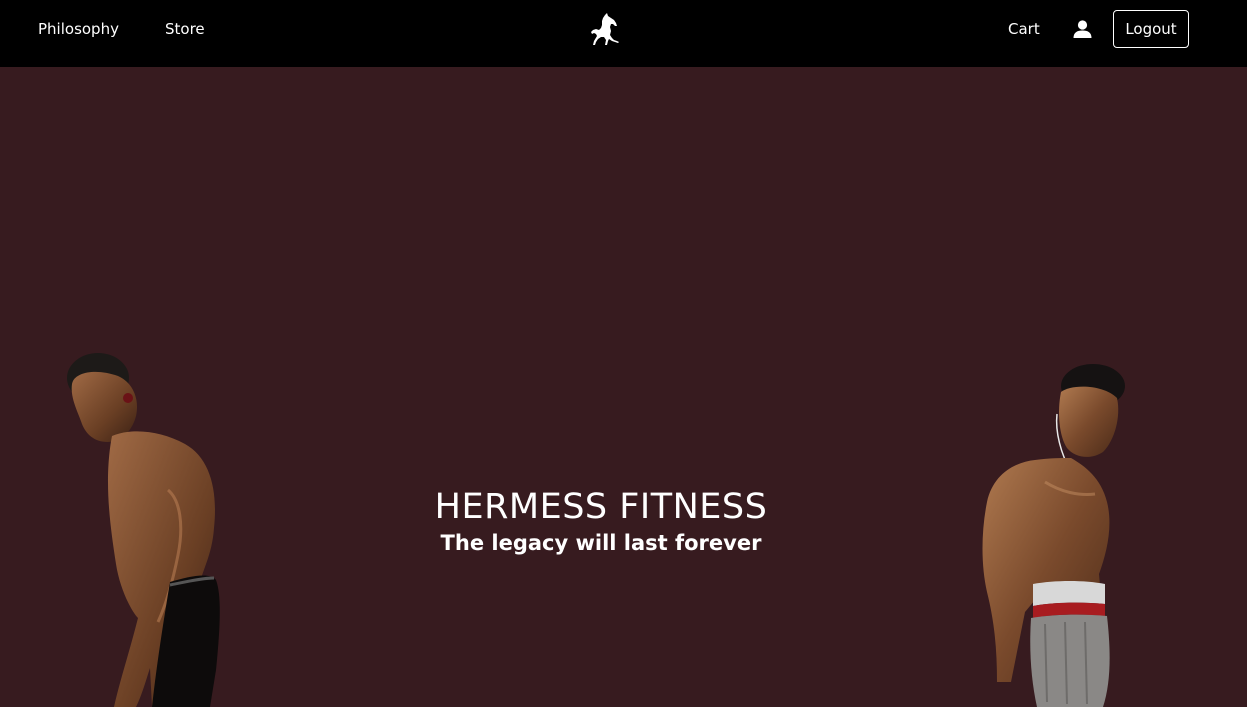  I want to click on hero-subtitle: The legacy will last forever, so click(601, 543).